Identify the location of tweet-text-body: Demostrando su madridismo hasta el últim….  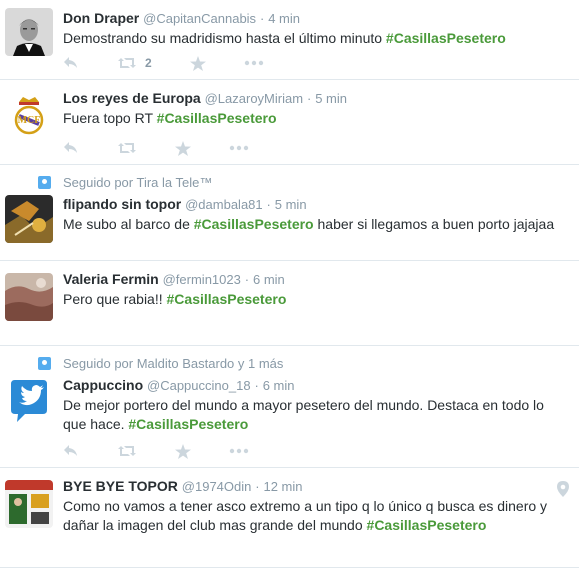
(223, 38).